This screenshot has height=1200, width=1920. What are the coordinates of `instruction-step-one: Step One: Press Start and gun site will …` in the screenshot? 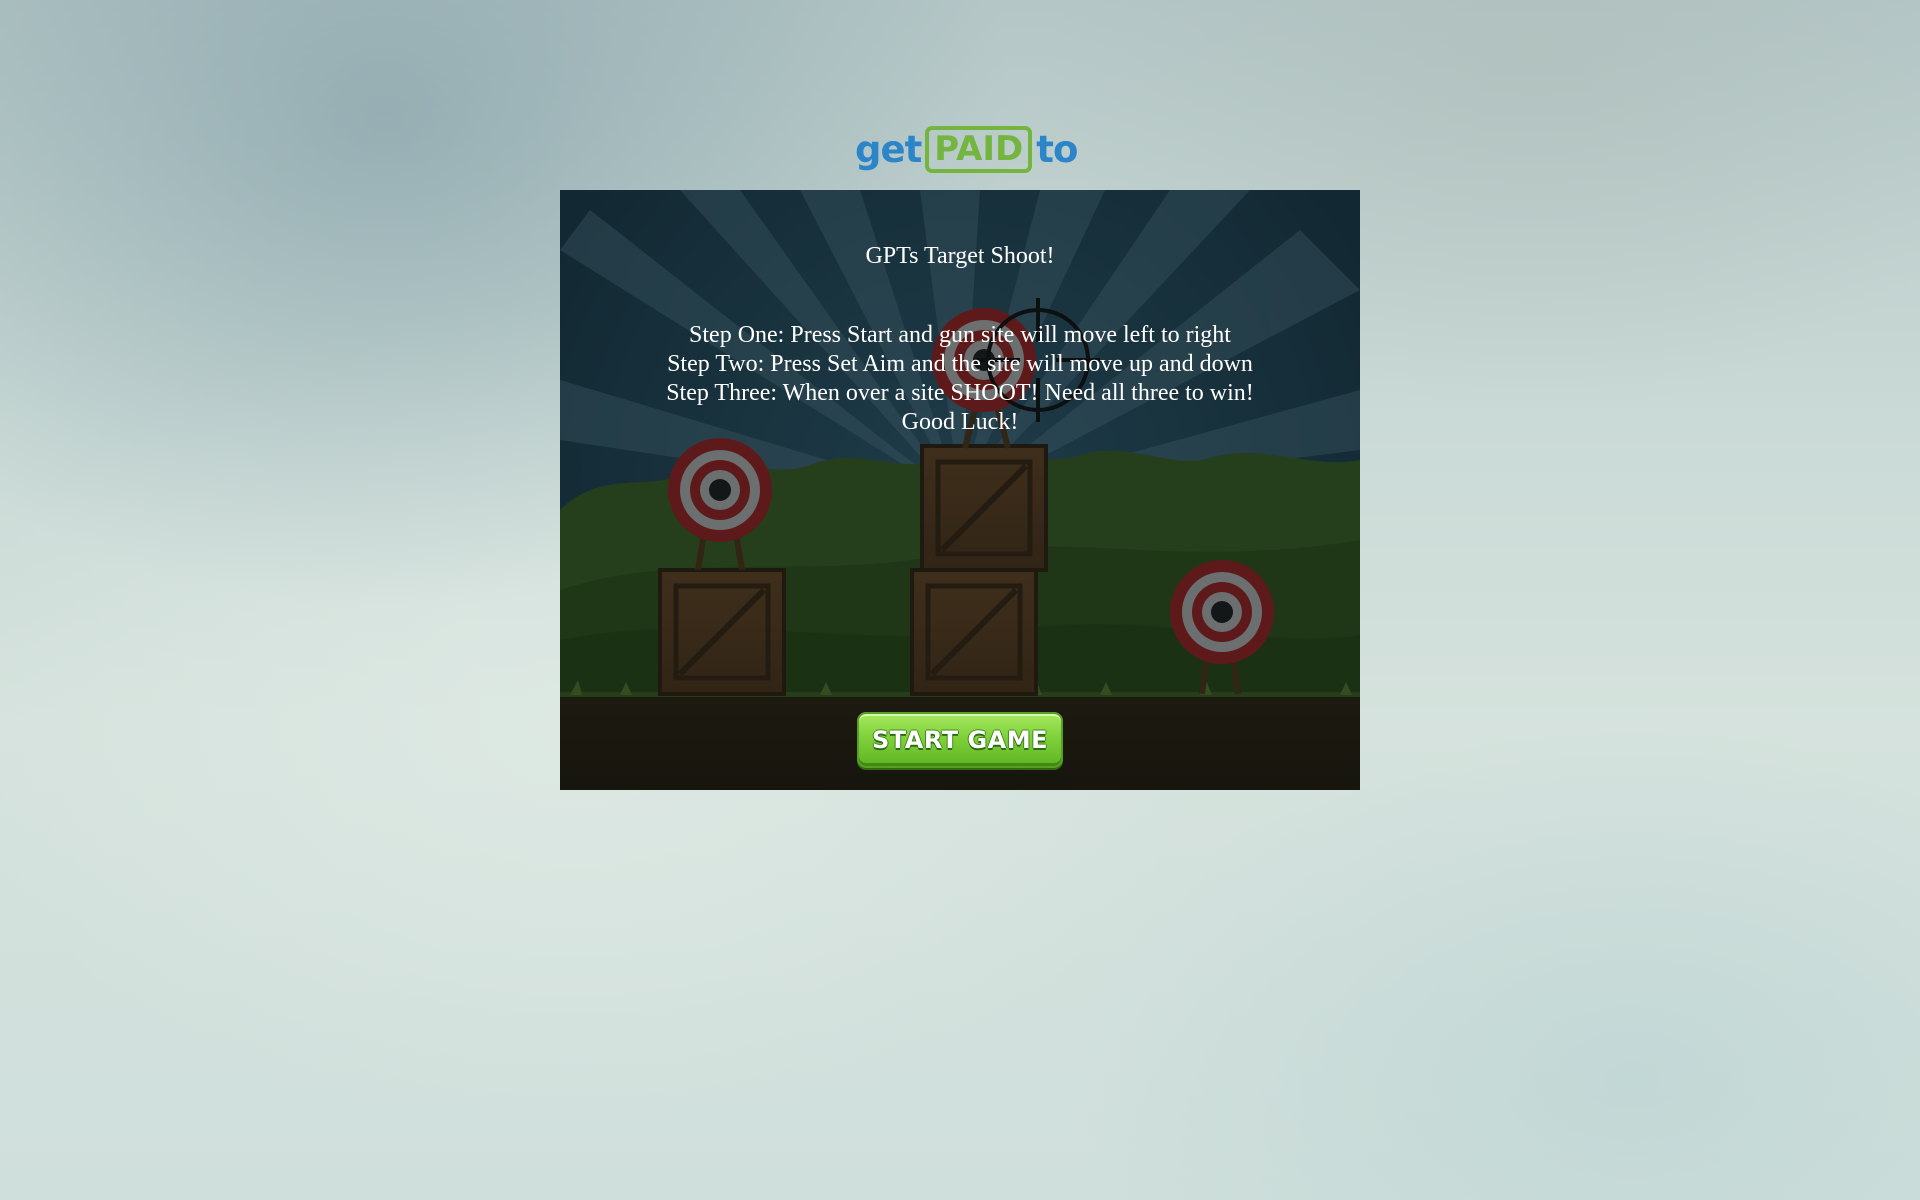 It's located at (960, 335).